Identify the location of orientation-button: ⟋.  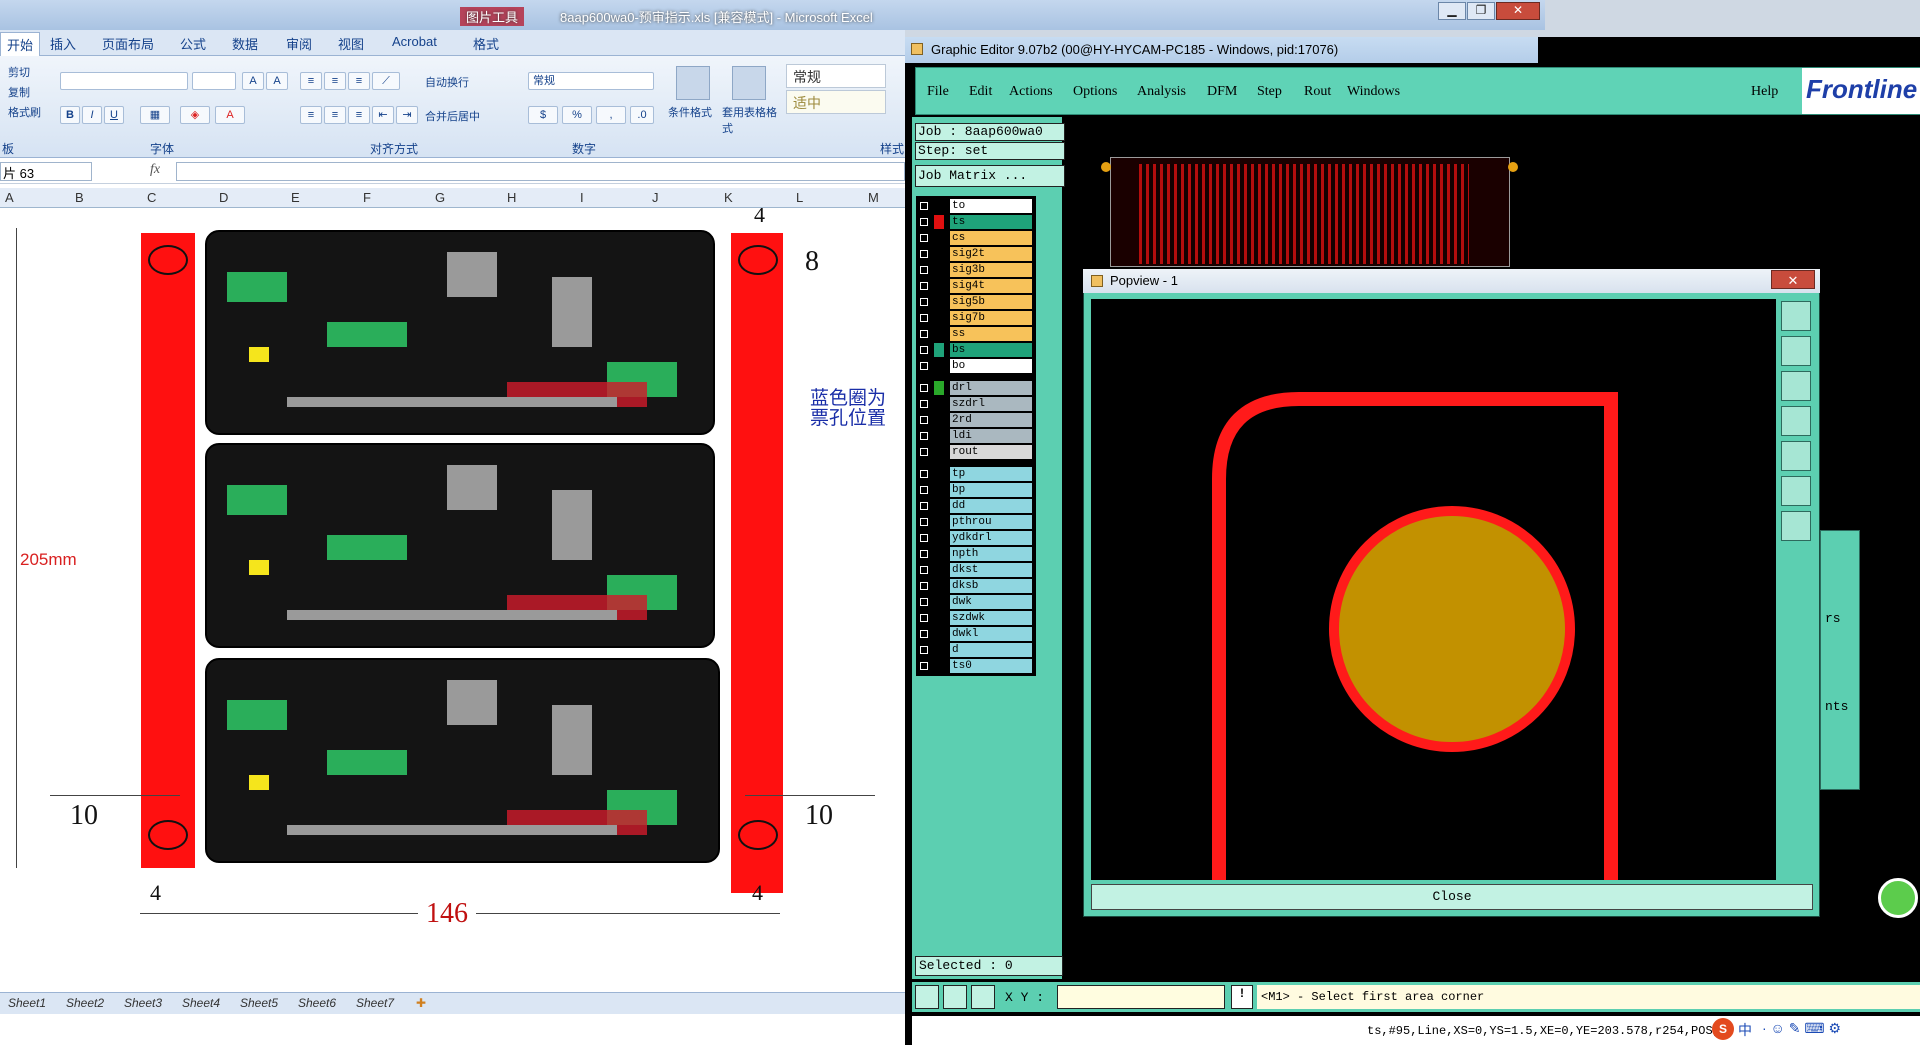
(386, 81).